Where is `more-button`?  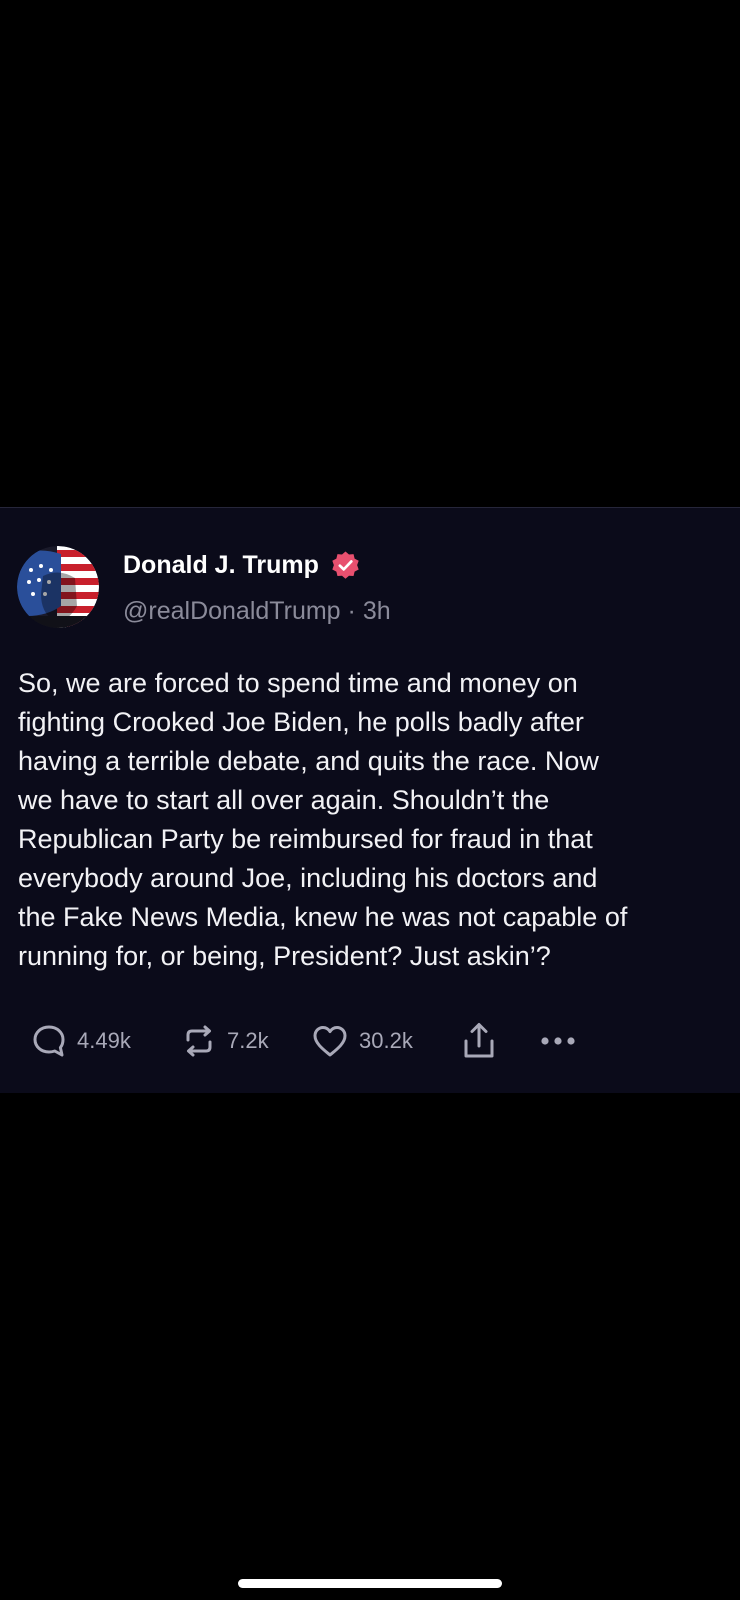 more-button is located at coordinates (558, 1041).